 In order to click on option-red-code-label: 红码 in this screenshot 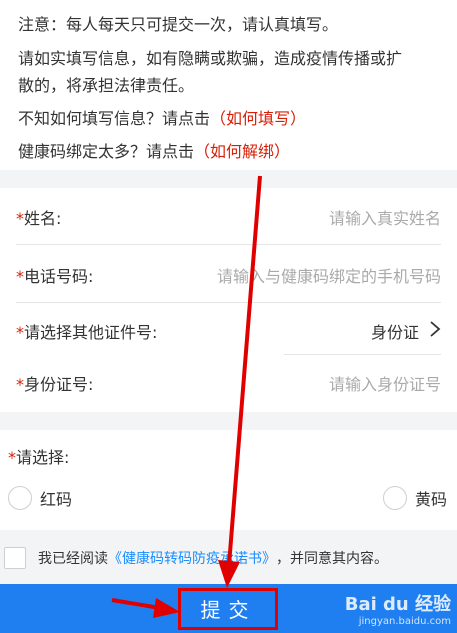, I will do `click(56, 499)`.